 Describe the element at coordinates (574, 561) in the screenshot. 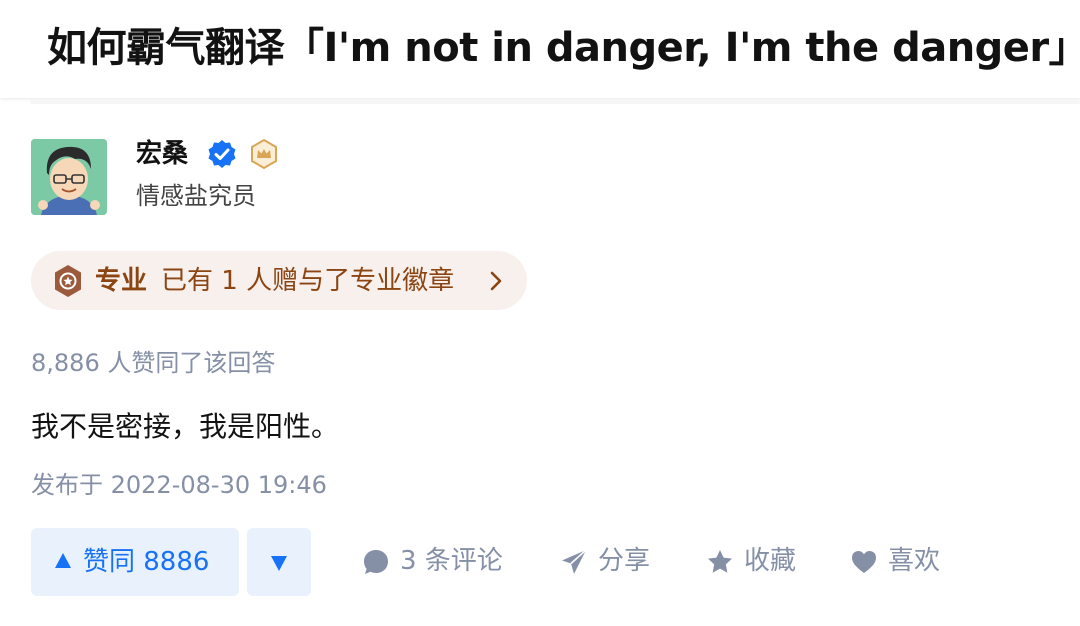

I see `paper-plane-icon` at that location.